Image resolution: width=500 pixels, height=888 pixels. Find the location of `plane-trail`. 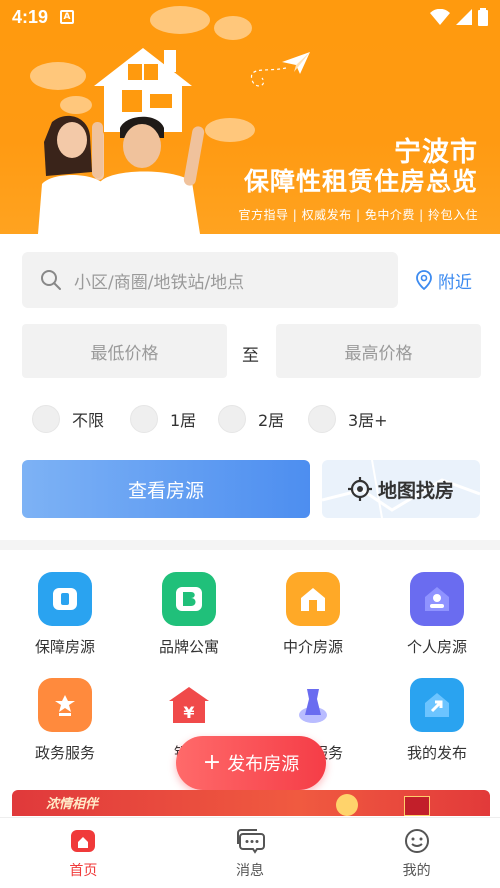

plane-trail is located at coordinates (268, 77).